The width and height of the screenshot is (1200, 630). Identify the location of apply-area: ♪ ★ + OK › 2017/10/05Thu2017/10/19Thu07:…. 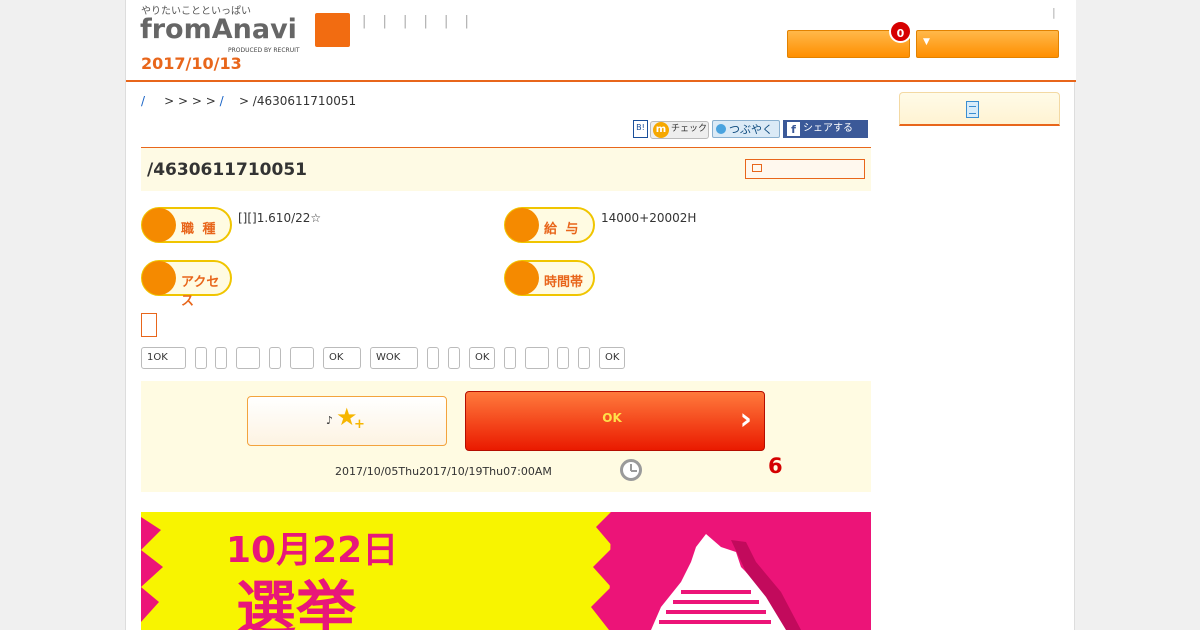
(506, 436).